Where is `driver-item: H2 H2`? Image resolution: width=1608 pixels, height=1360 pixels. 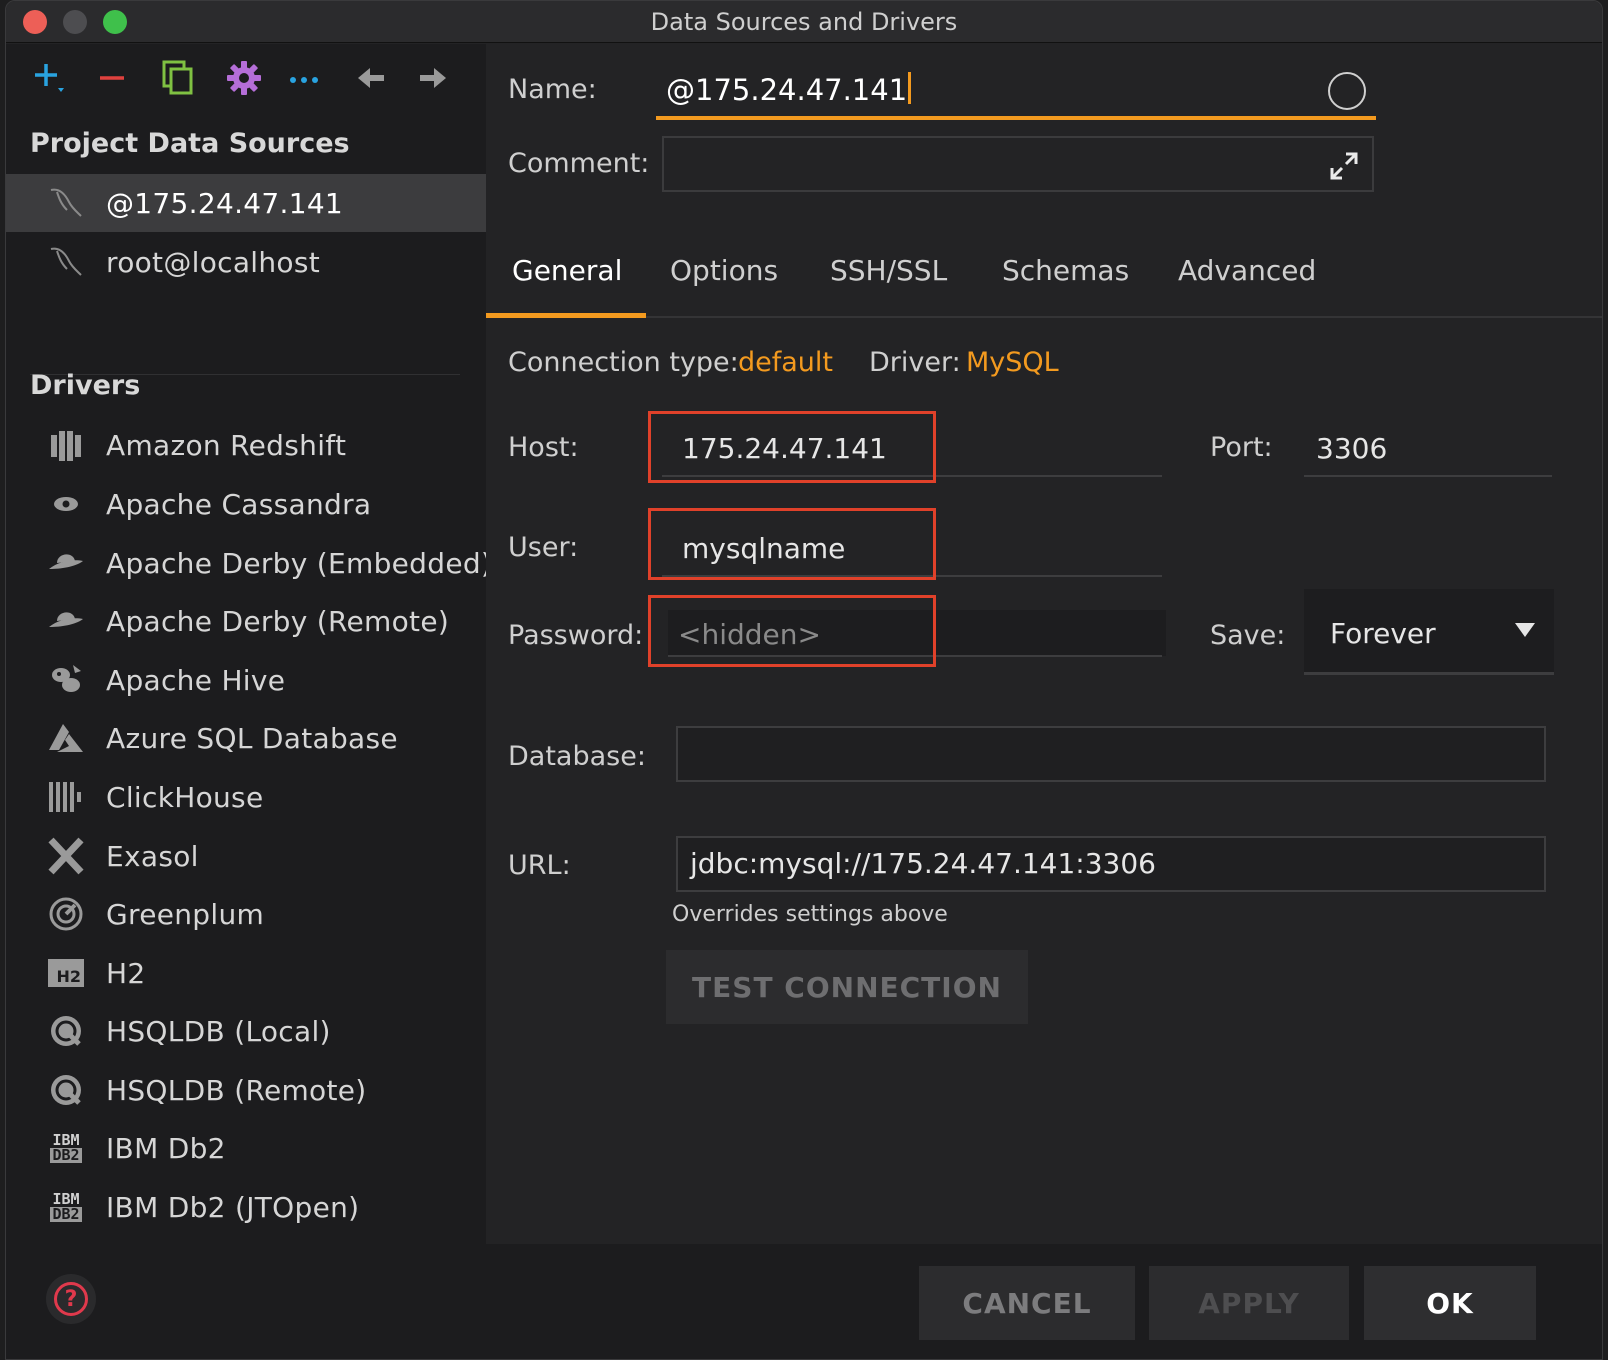
driver-item: H2 H2 is located at coordinates (246, 973).